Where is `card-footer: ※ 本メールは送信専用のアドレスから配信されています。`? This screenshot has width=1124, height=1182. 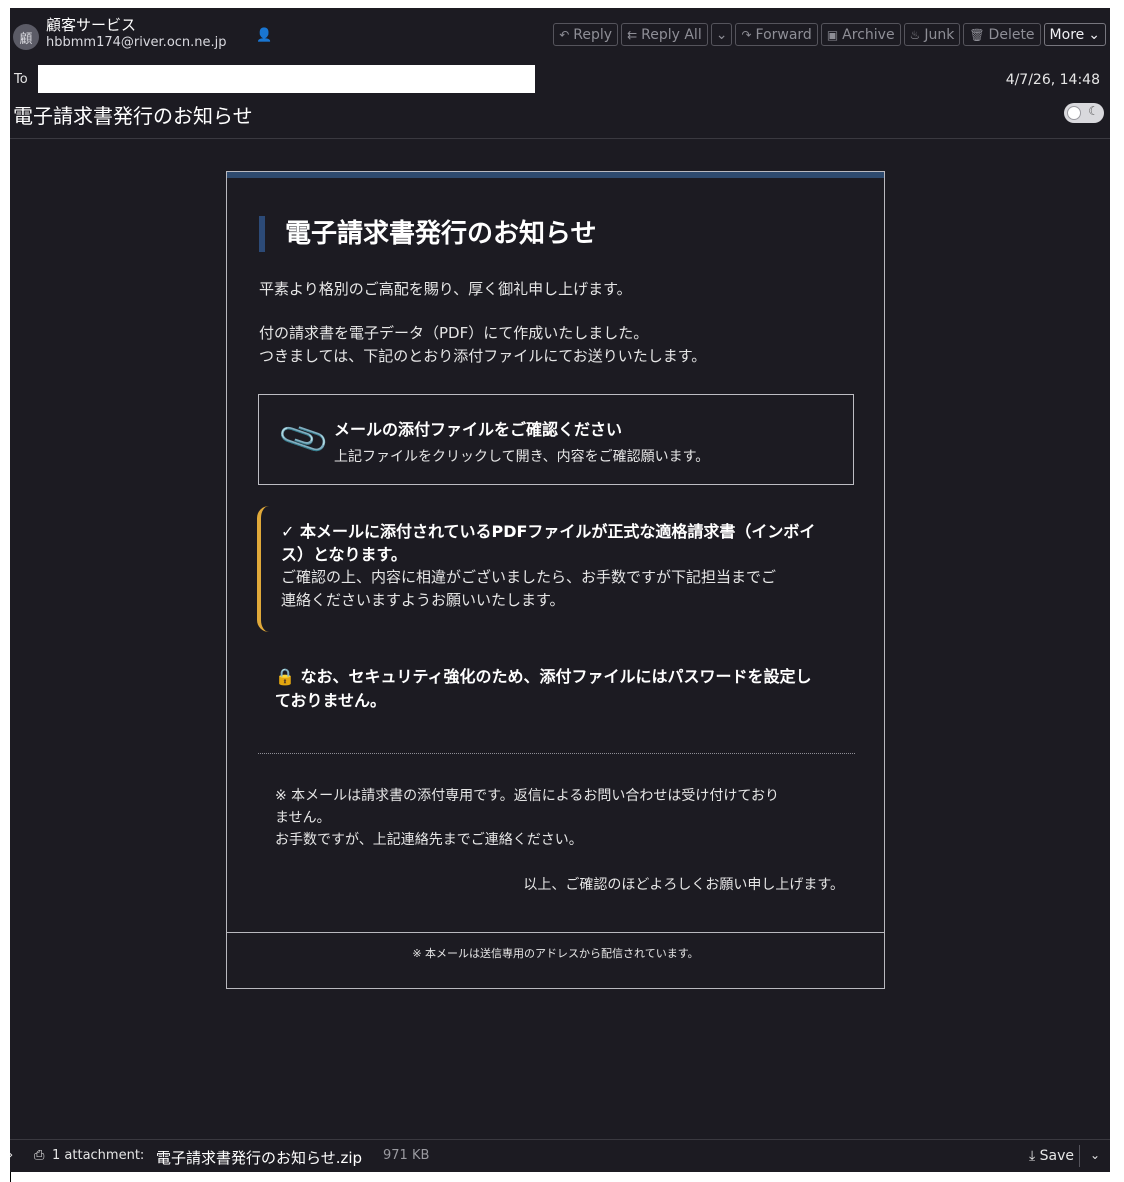
card-footer: ※ 本メールは送信専用のアドレスから配信されています。 is located at coordinates (555, 960).